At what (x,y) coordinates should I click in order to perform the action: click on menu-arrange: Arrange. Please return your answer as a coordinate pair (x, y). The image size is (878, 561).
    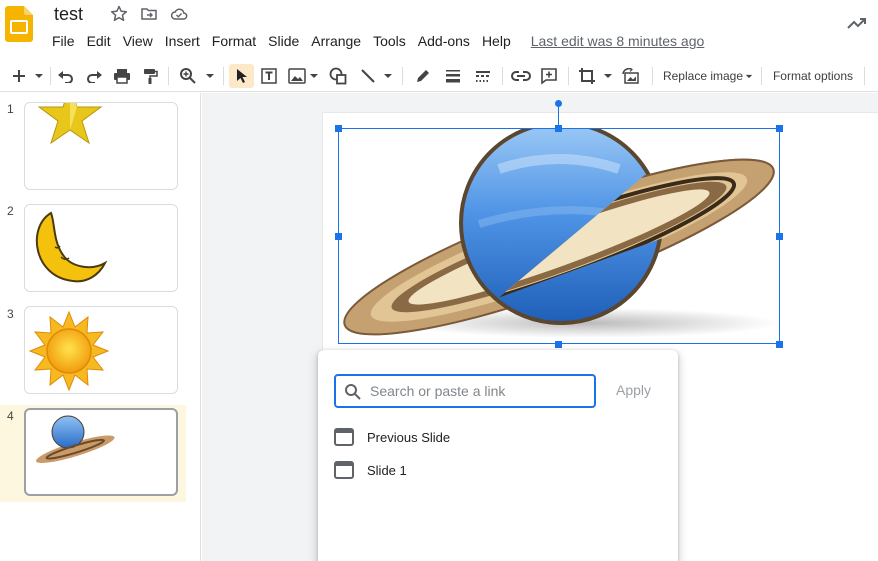
    Looking at the image, I should click on (336, 41).